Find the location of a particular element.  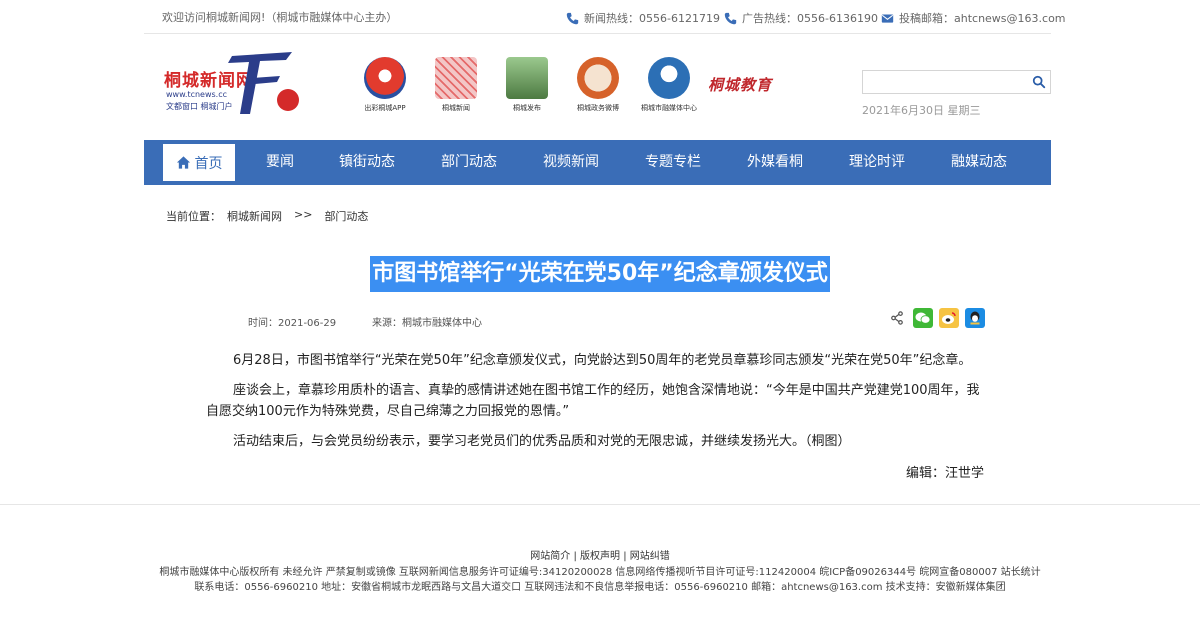

nav-item-town-news: 镇街动态 is located at coordinates (367, 162).